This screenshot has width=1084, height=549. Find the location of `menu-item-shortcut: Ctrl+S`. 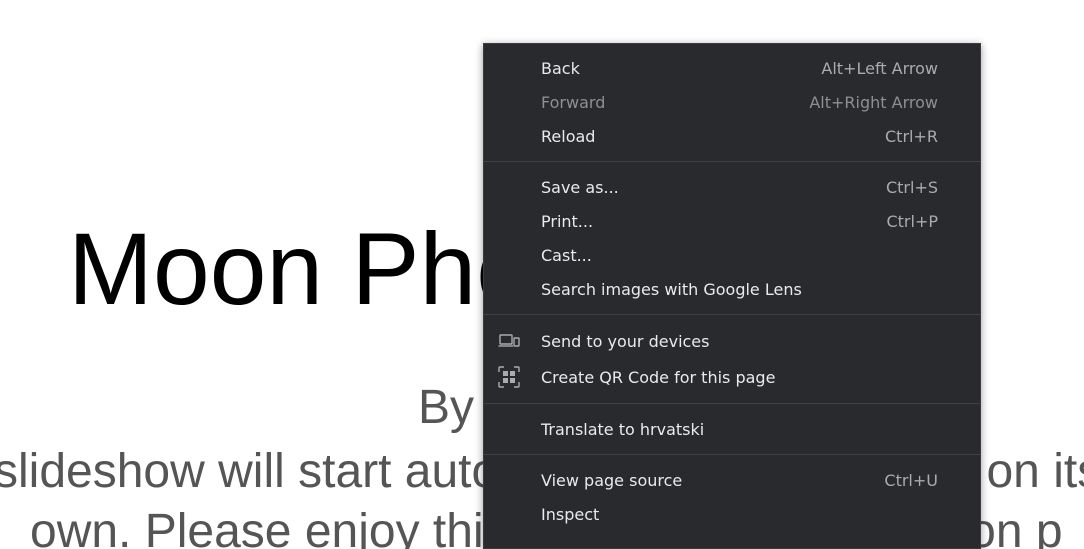

menu-item-shortcut: Ctrl+S is located at coordinates (911, 187).